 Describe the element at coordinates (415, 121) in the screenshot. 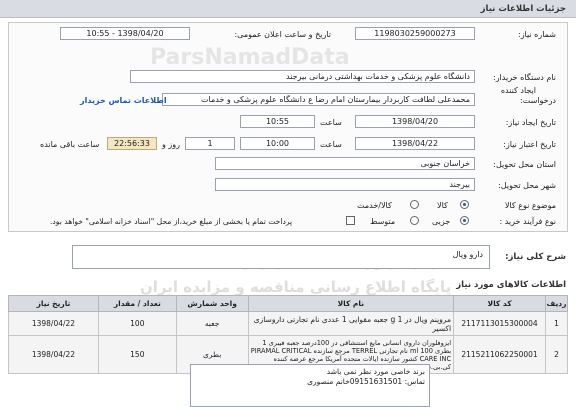

I see `create-date-field: 1398/04/20` at that location.